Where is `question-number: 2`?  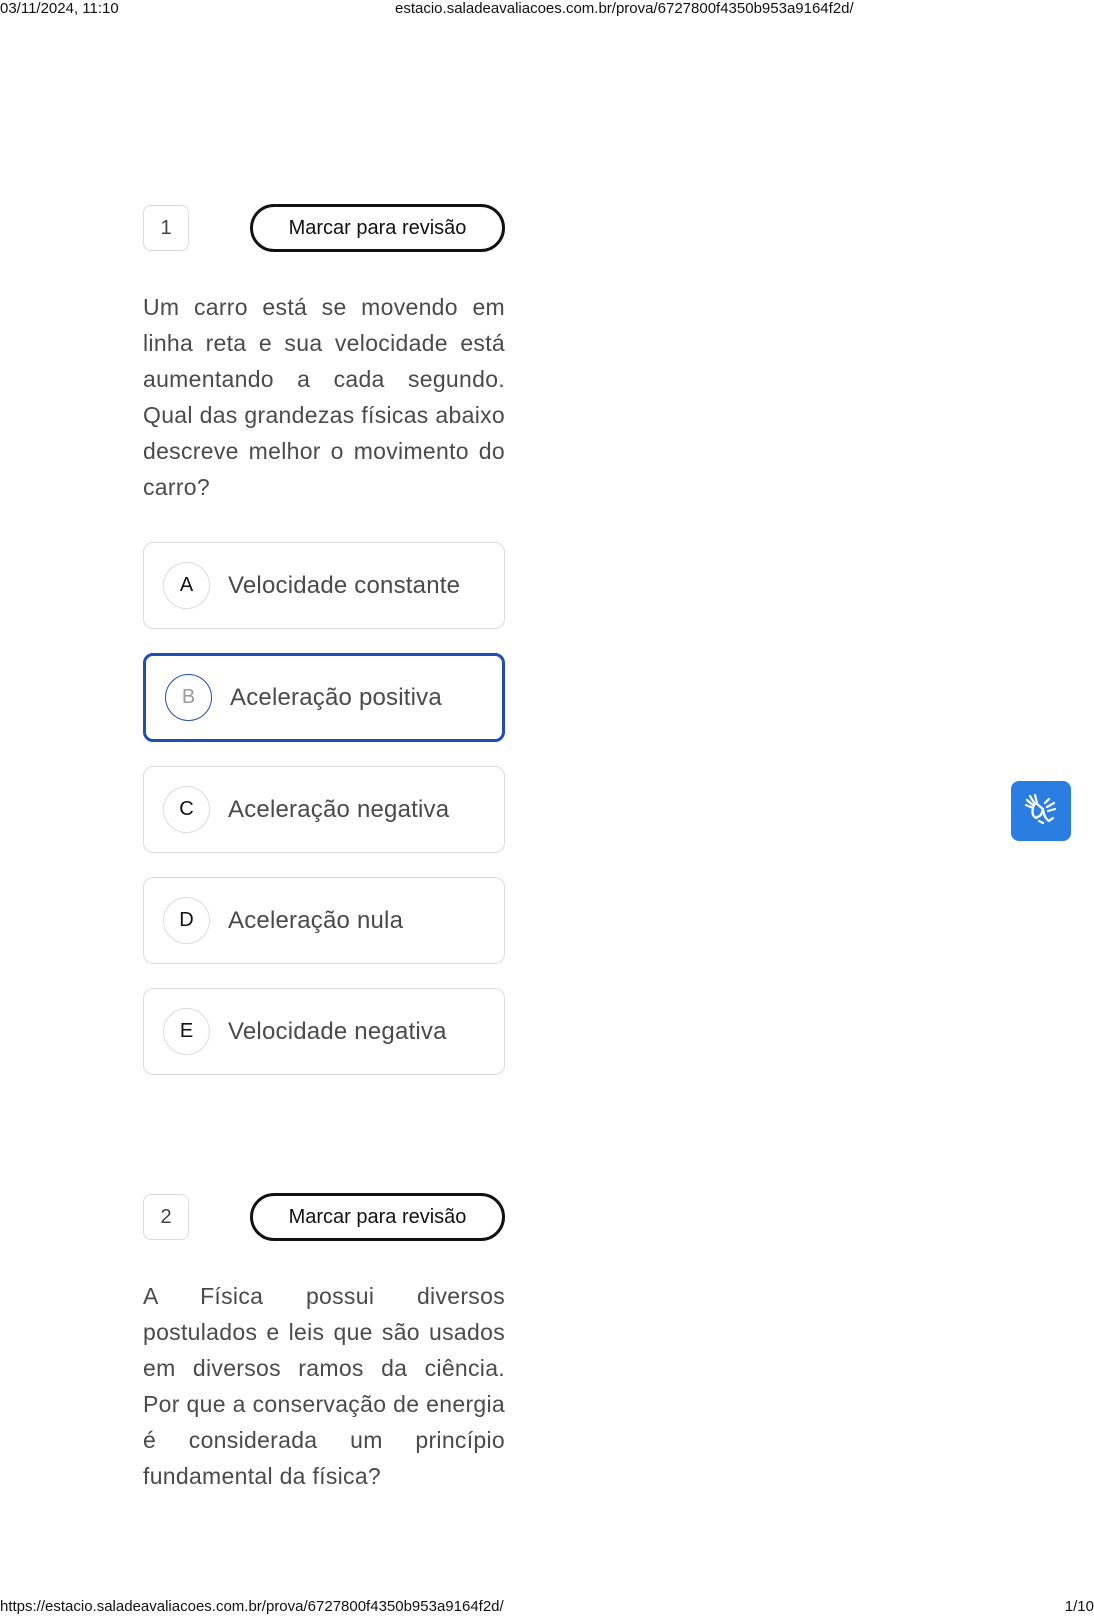
question-number: 2 is located at coordinates (166, 1217).